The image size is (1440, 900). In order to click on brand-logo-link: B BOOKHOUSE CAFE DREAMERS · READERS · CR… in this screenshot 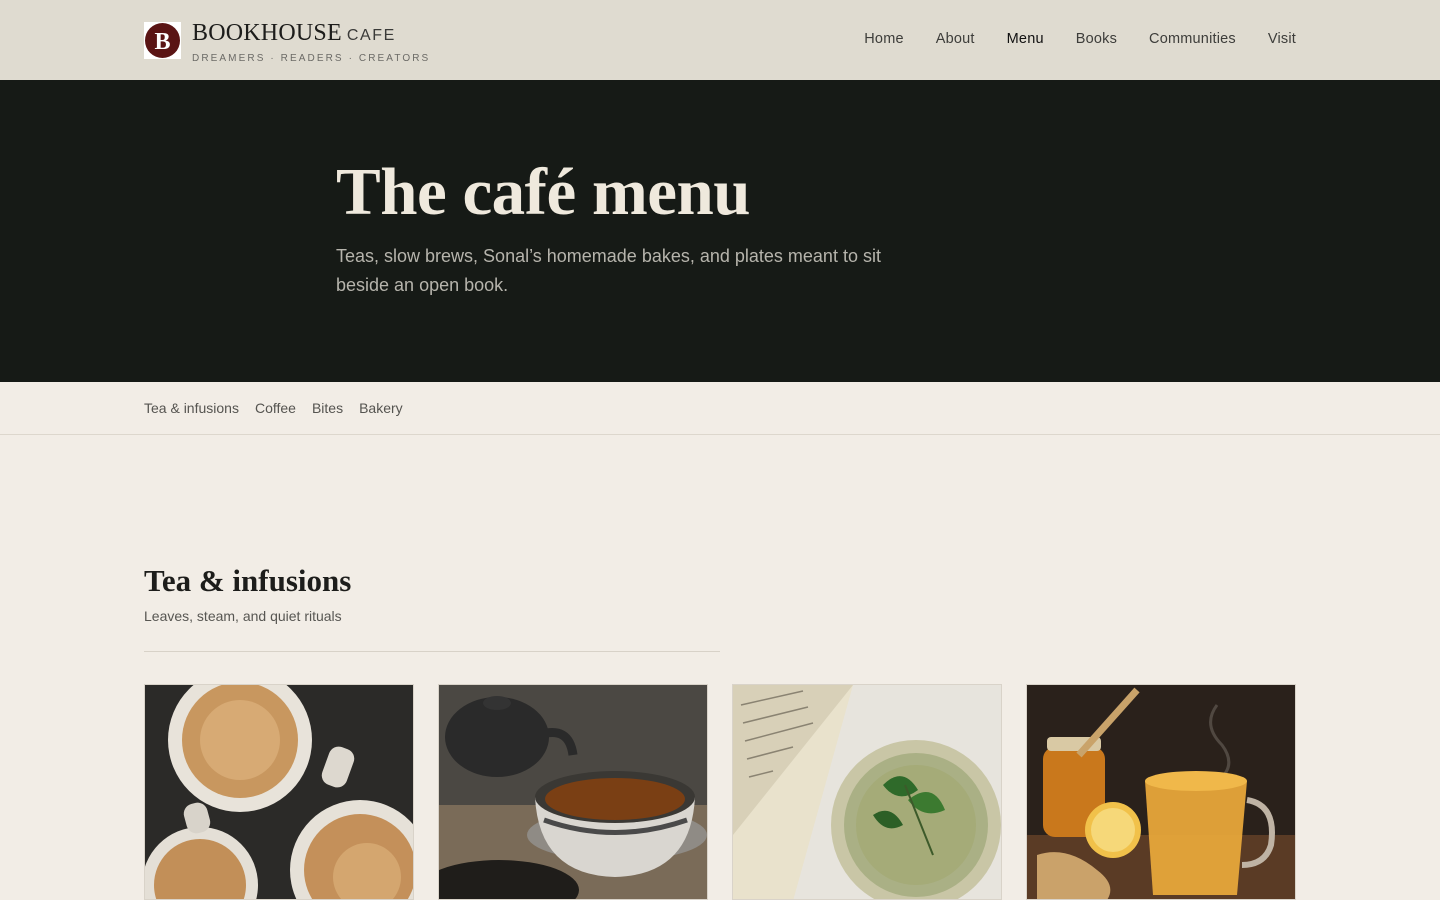, I will do `click(287, 42)`.